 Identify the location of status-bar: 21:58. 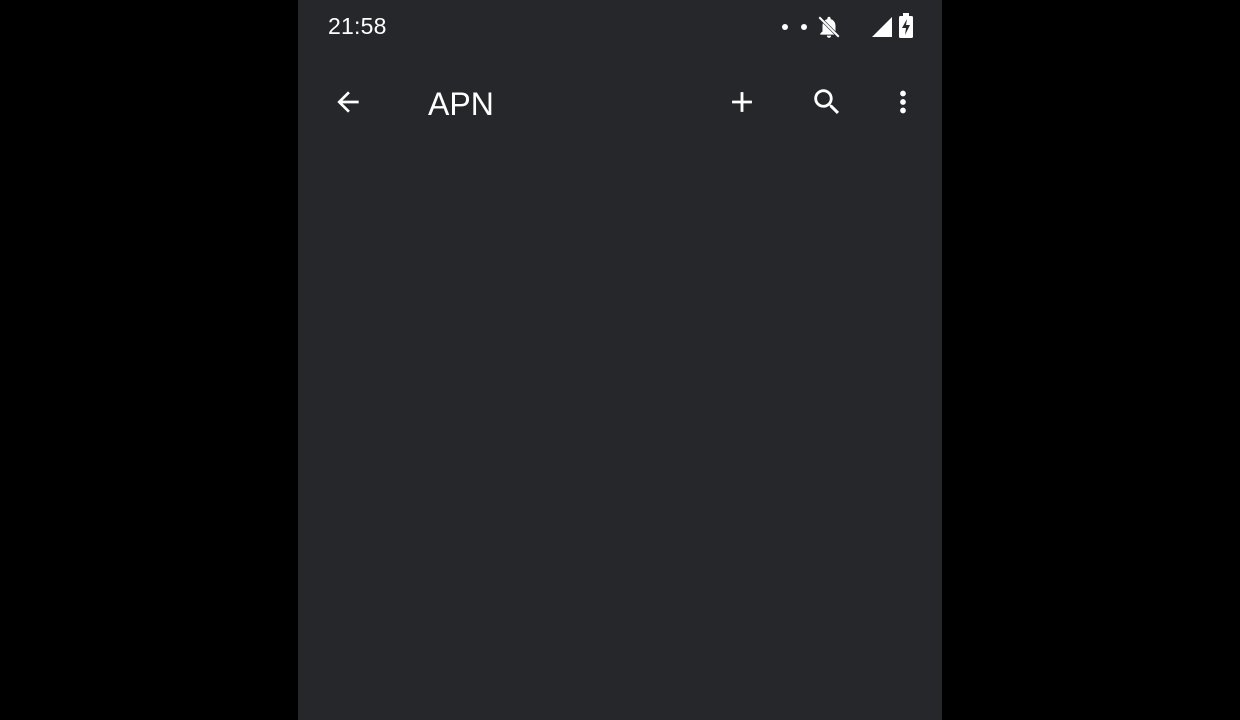
(620, 28).